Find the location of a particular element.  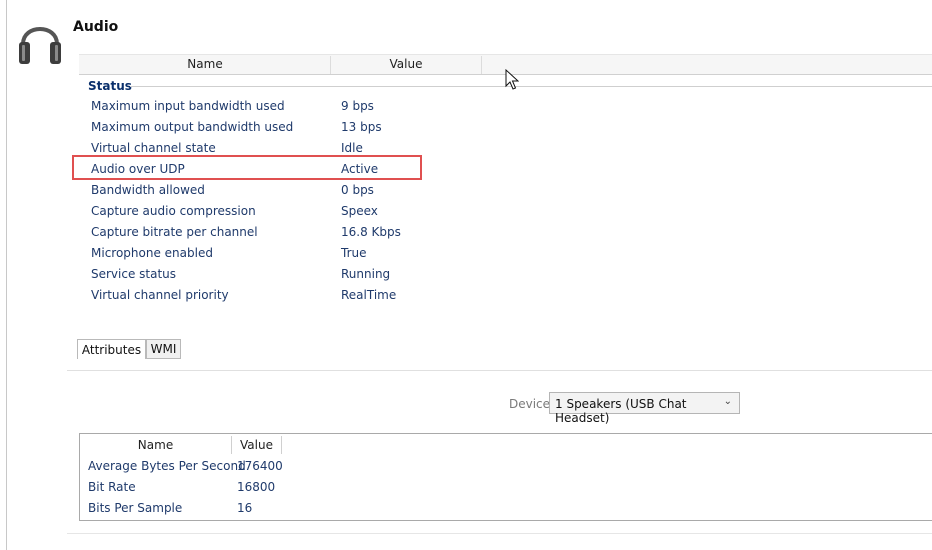

attribute-row: Bits Per Sample 16 is located at coordinates (505, 508).